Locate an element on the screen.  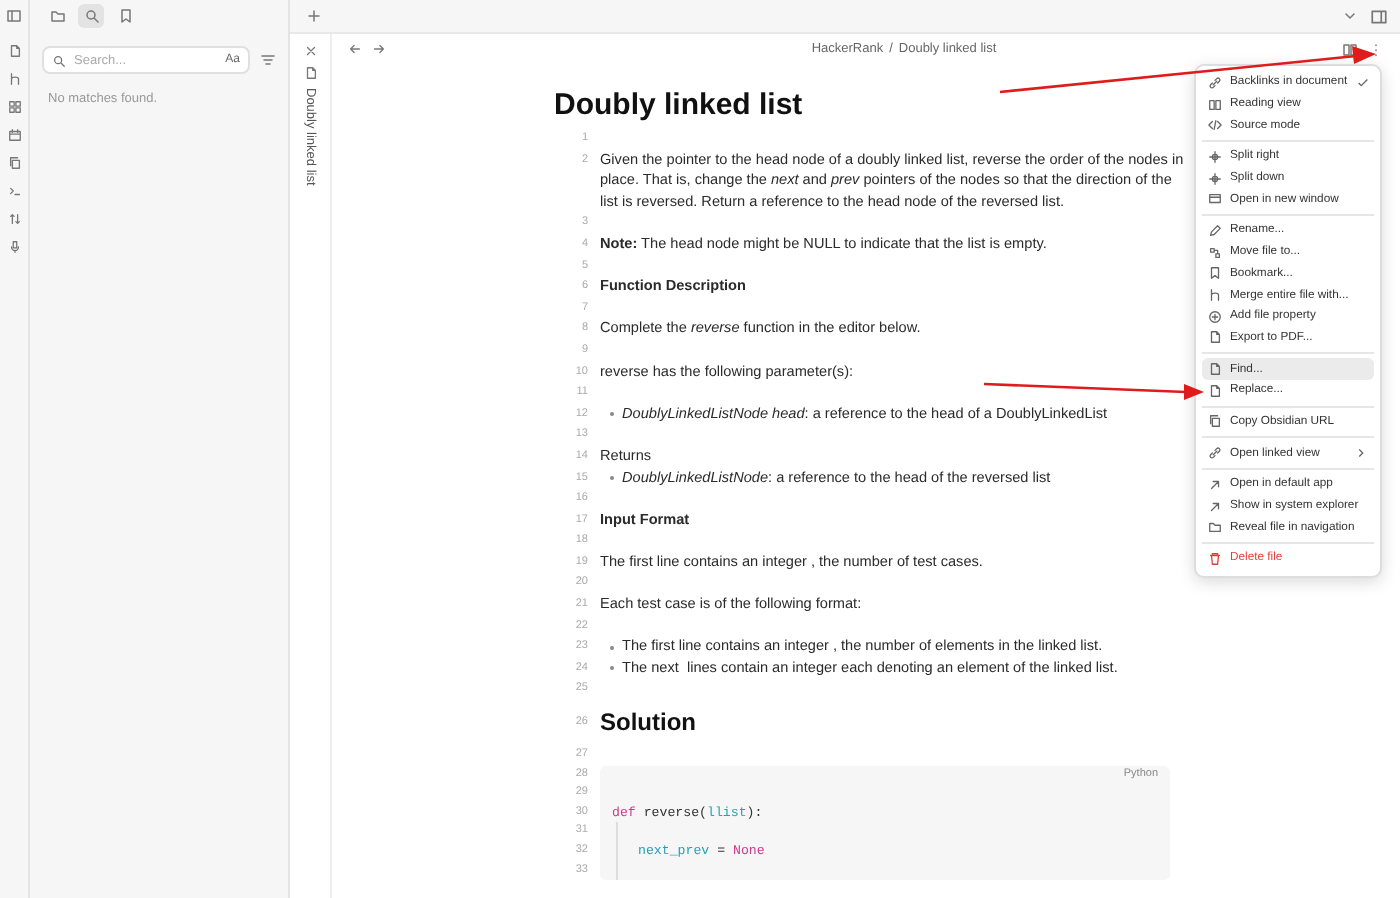
code-icon is located at coordinates (1215, 125).